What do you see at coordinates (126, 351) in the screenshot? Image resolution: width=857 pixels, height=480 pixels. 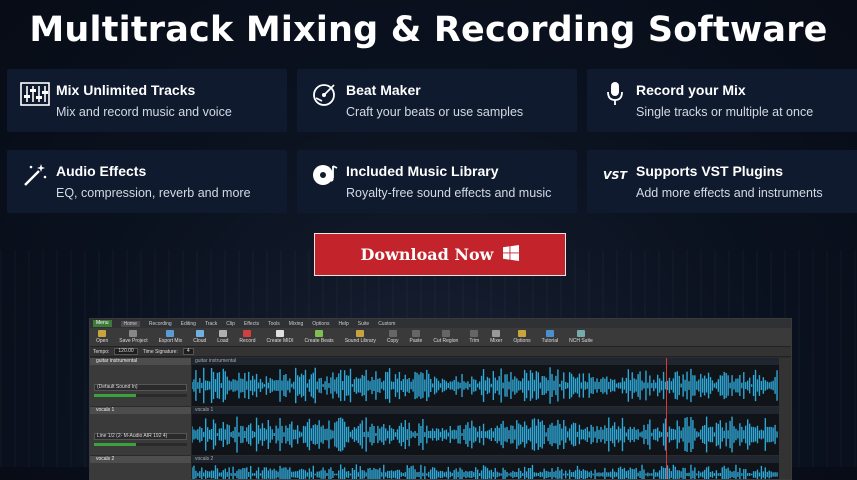 I see `tempo-input: 120.00` at bounding box center [126, 351].